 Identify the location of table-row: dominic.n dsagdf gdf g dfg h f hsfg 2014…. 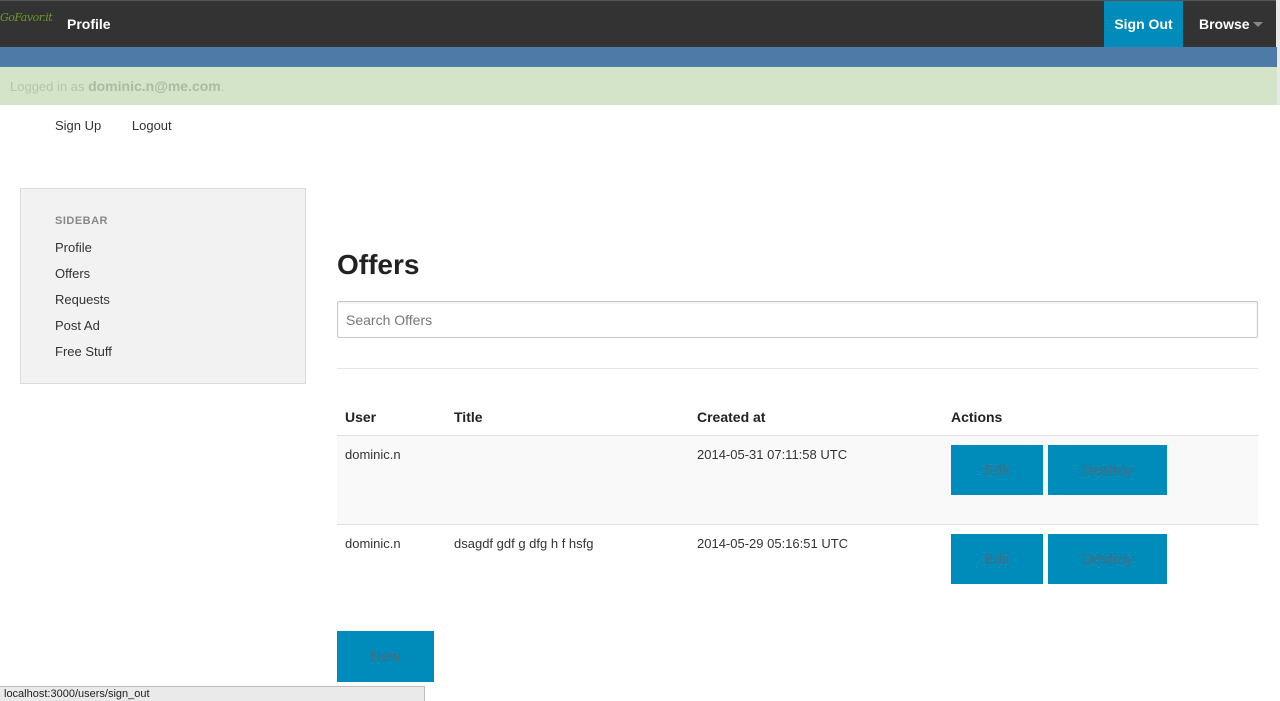
(797, 568).